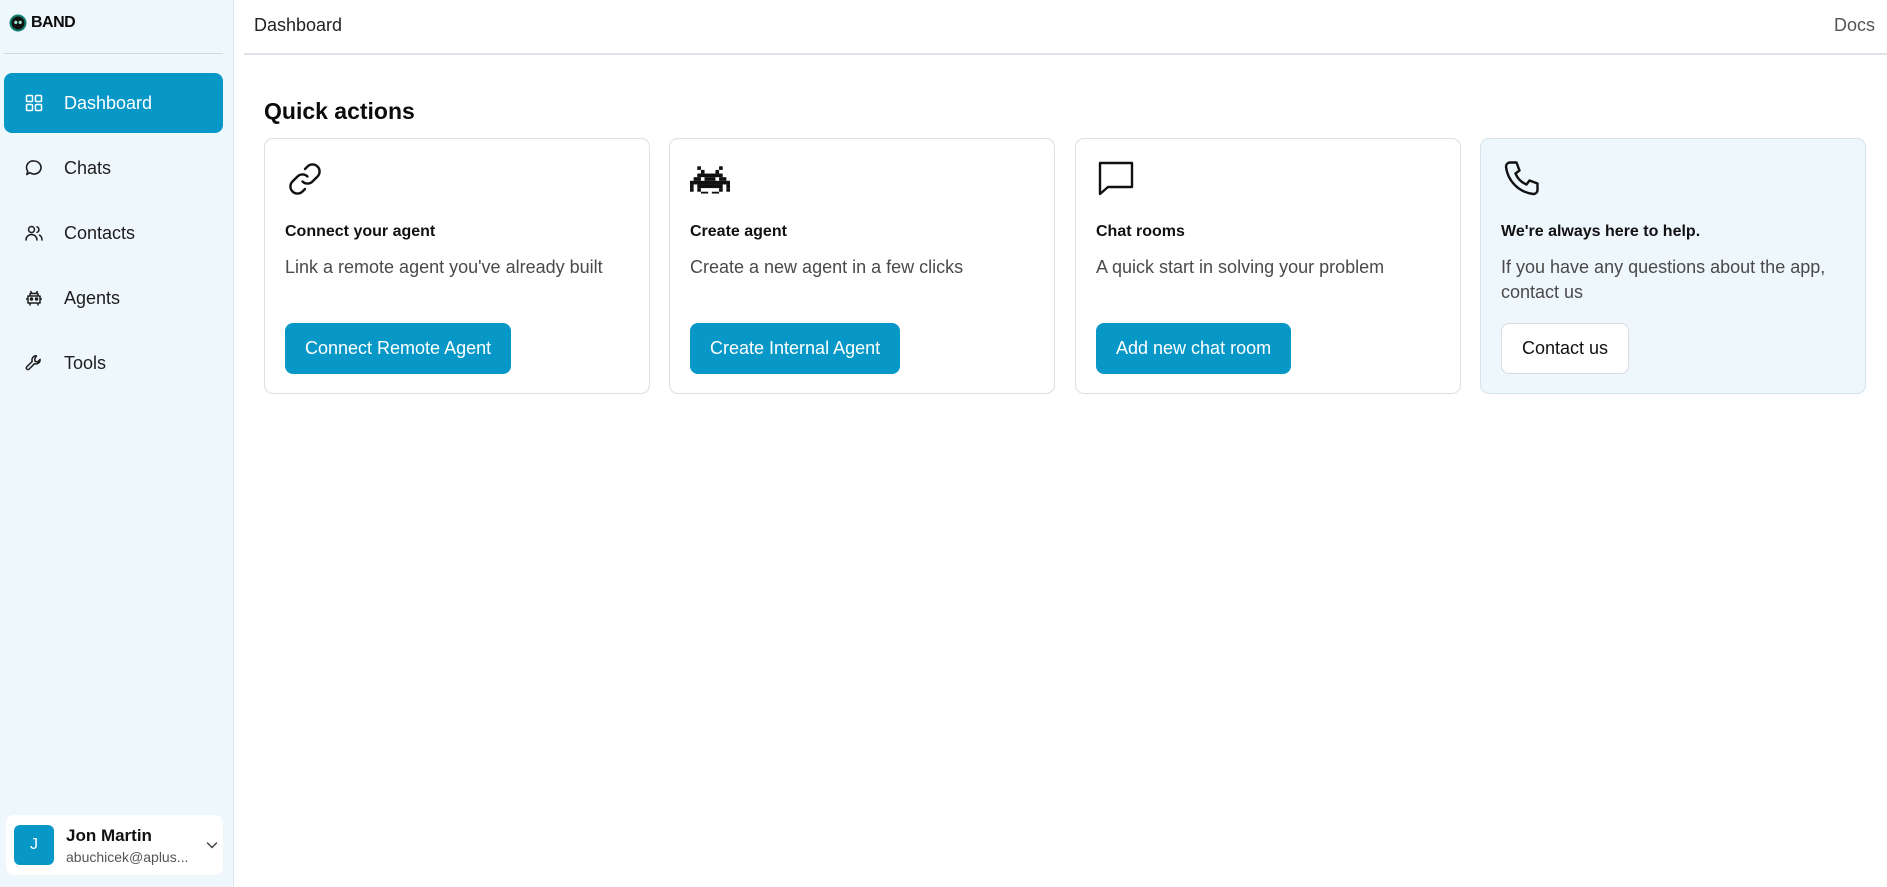  Describe the element at coordinates (113, 168) in the screenshot. I see `sidebar-item-chats: Chats` at that location.